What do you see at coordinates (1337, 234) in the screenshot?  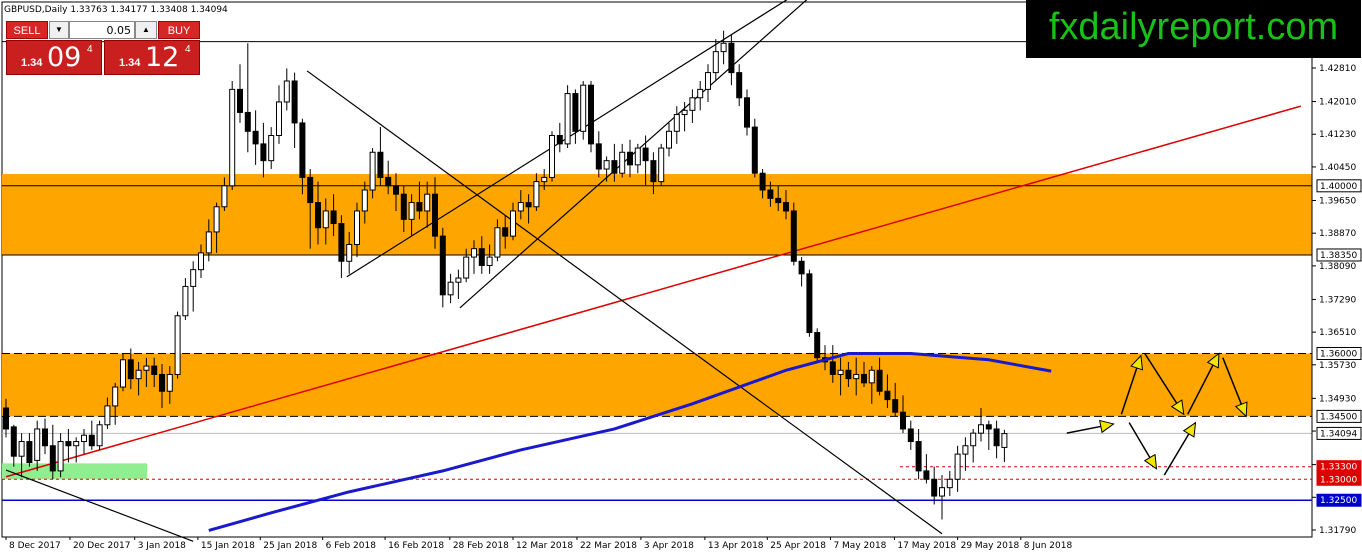 I see `price-tick-label: 1.38870` at bounding box center [1337, 234].